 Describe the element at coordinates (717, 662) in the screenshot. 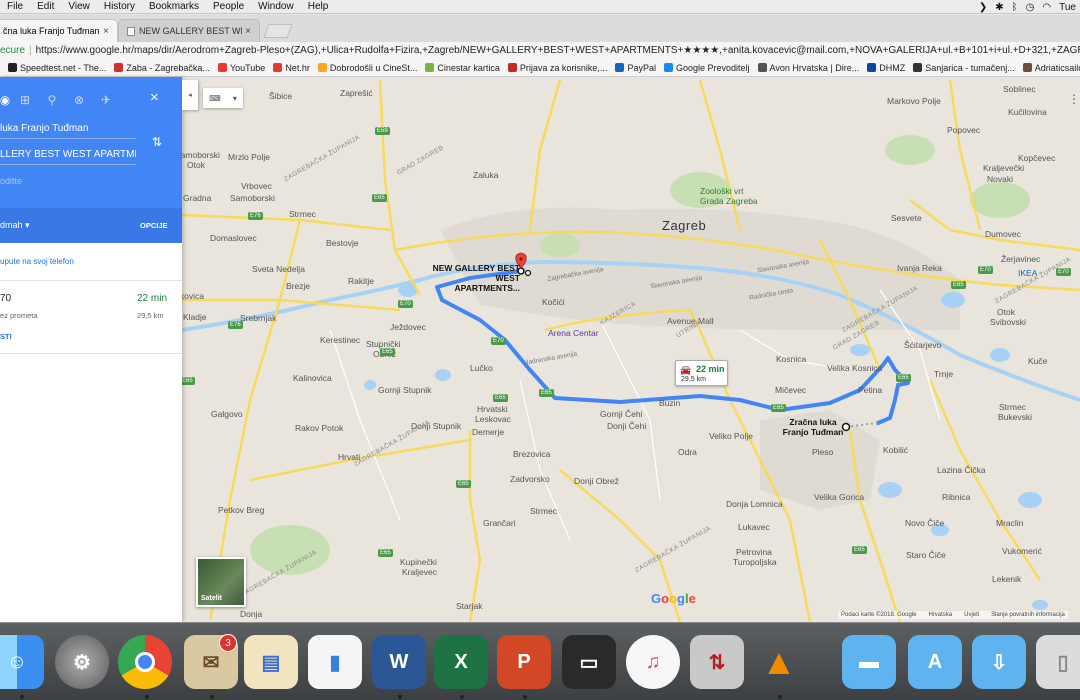

I see `bootcamp-icon: ⇅` at that location.